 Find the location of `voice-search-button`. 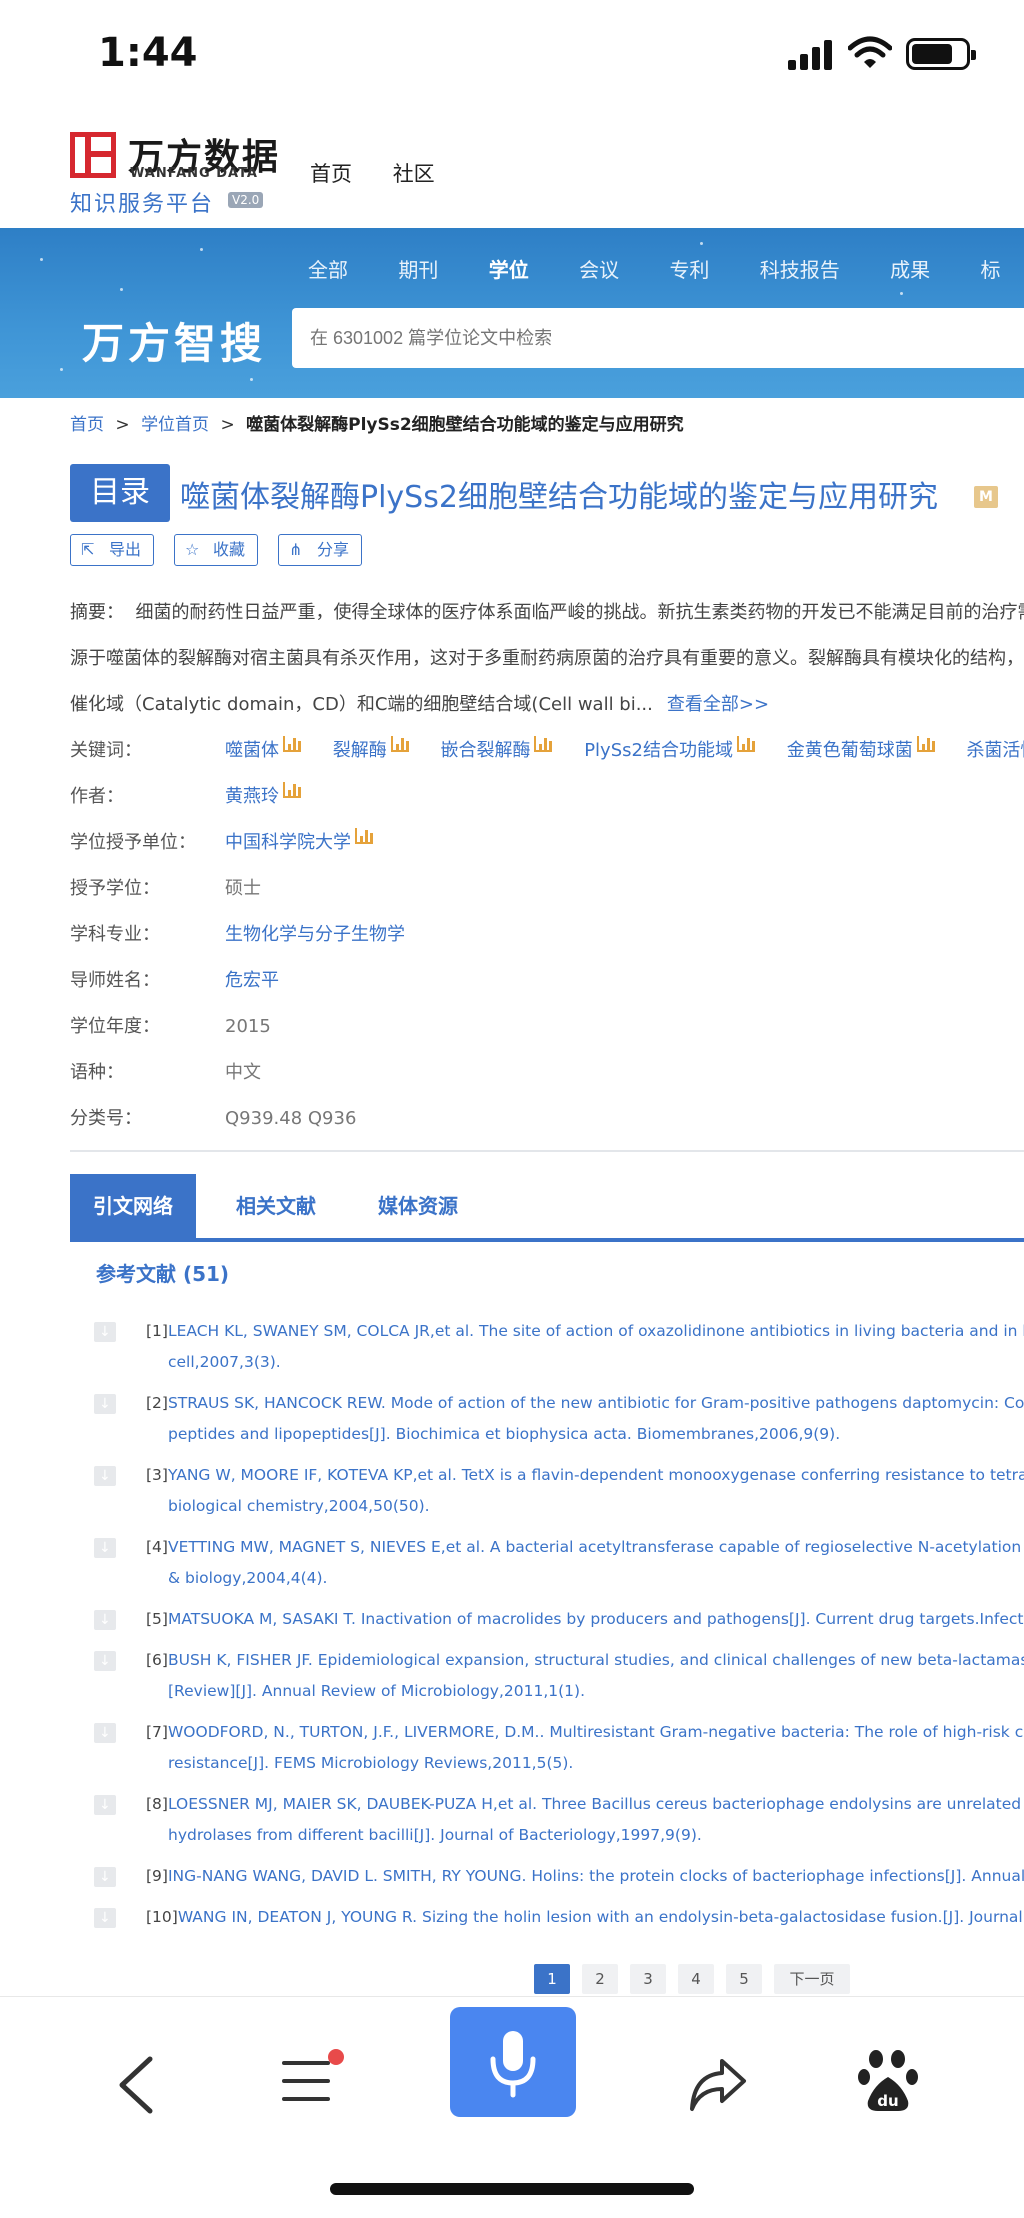

voice-search-button is located at coordinates (513, 2062).